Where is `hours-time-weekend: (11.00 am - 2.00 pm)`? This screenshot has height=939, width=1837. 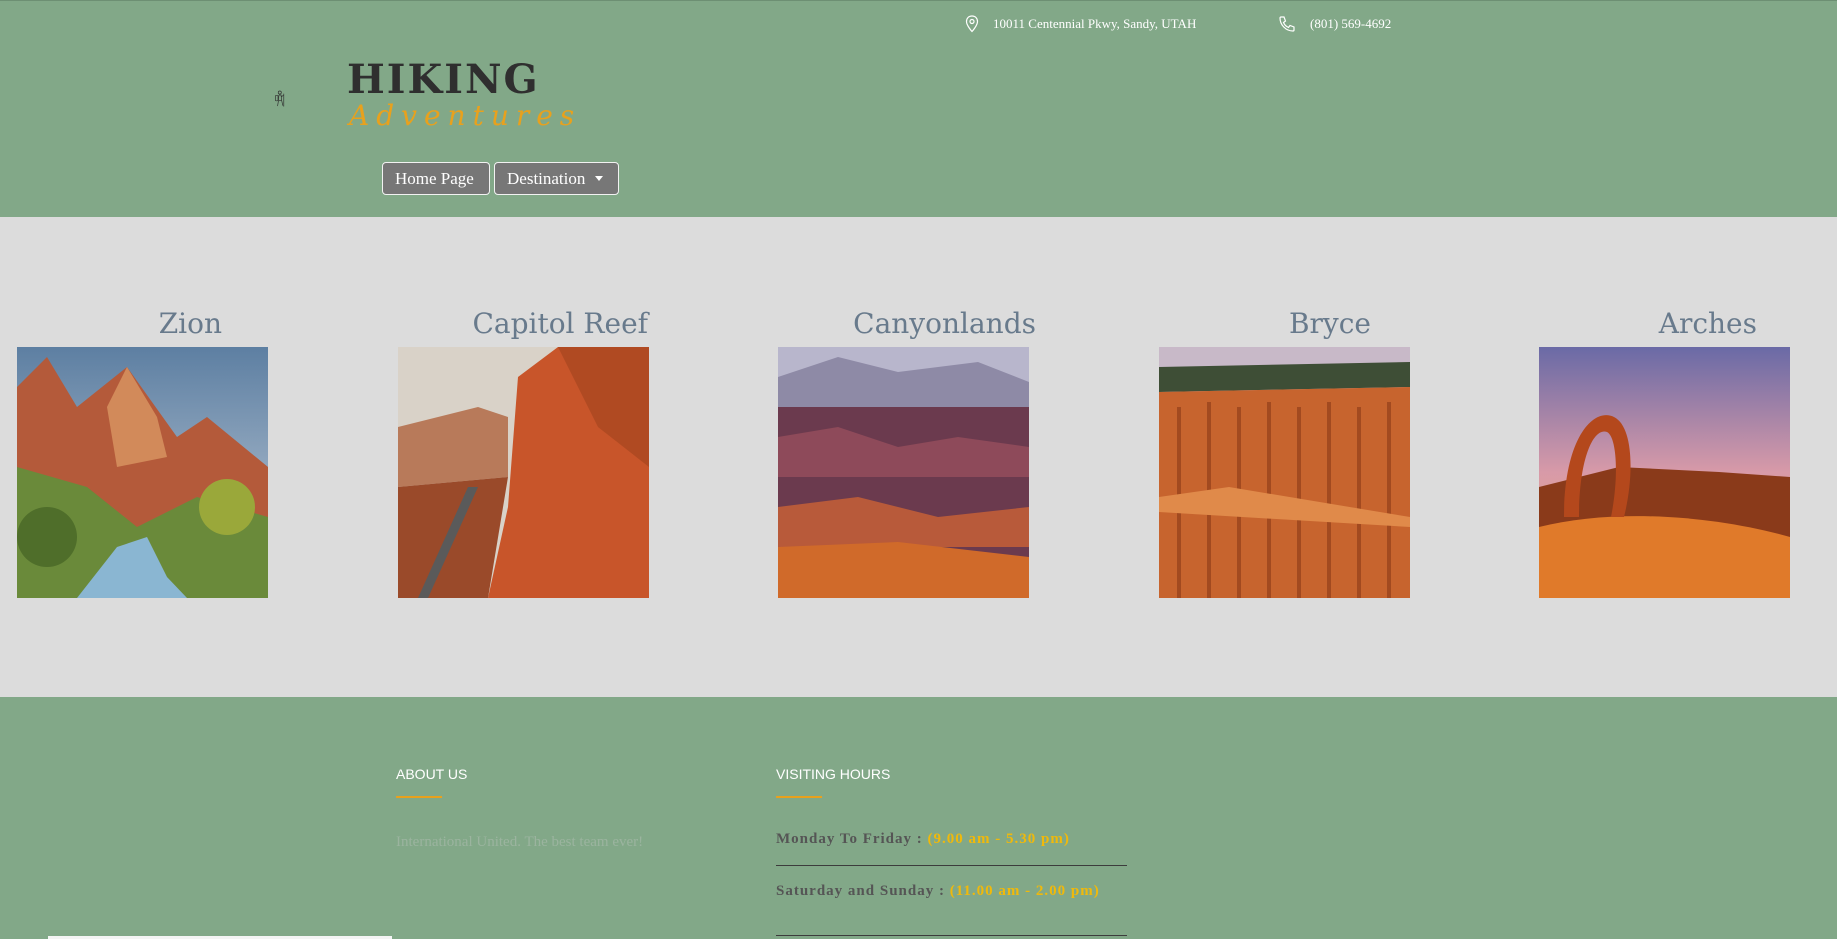
hours-time-weekend: (11.00 am - 2.00 pm) is located at coordinates (1024, 891).